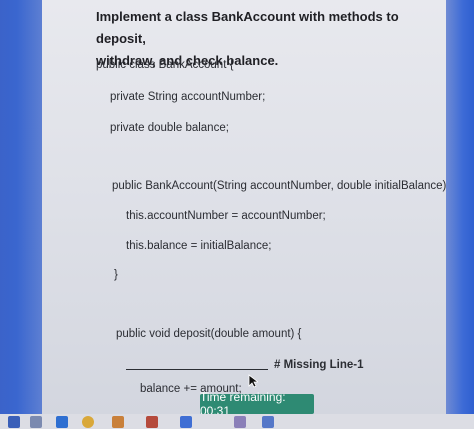  Describe the element at coordinates (14, 422) in the screenshot. I see `bookmark-icon` at that location.